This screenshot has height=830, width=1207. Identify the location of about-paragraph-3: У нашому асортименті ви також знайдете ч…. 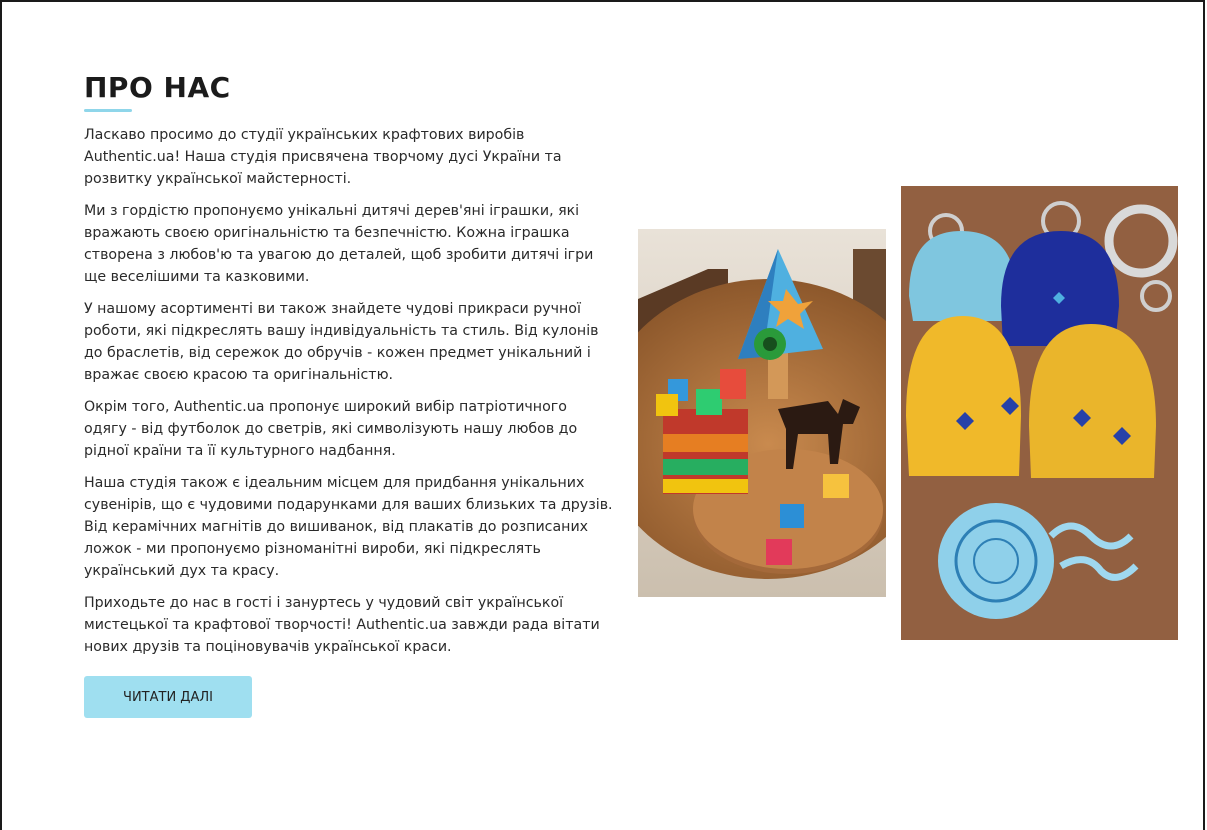
(341, 342).